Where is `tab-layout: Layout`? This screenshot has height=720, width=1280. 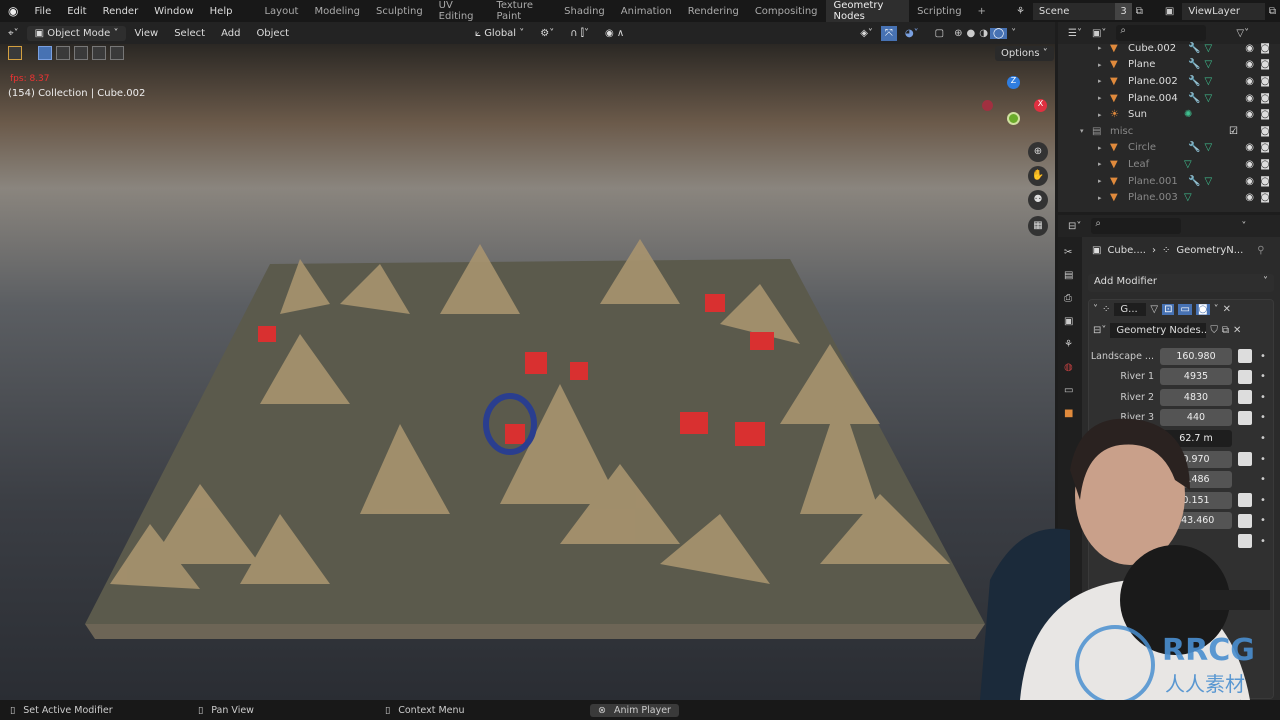 tab-layout: Layout is located at coordinates (281, 11).